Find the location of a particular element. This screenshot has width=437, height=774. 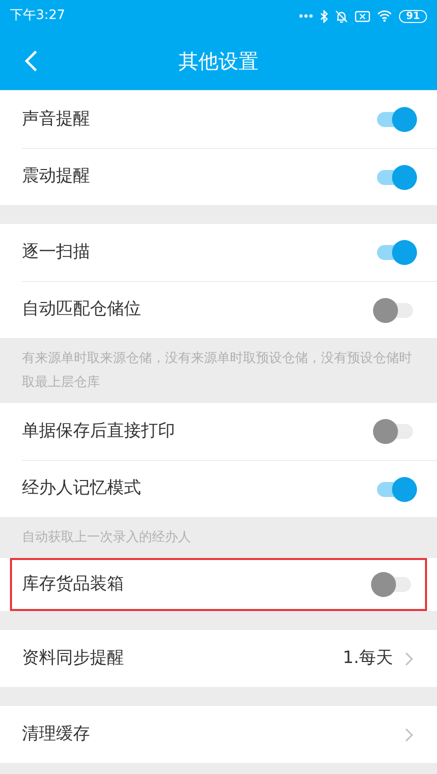

status-time: 下午3:27 is located at coordinates (38, 16).